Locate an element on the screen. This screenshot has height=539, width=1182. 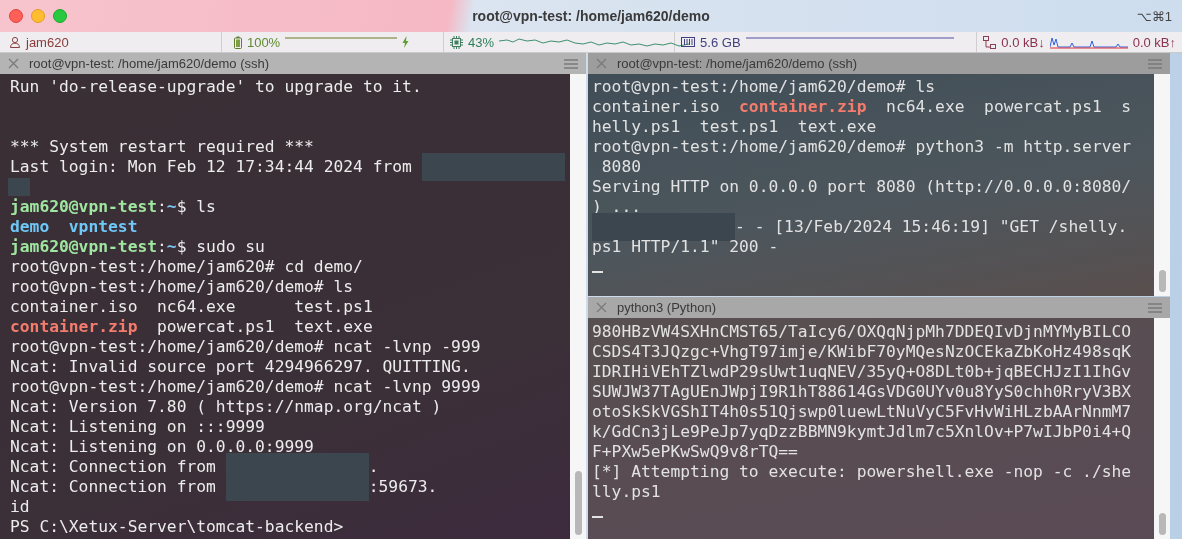
terminal-text: Ncat: Version 7.80 ( https://nmap.org/ncat ) is located at coordinates (226, 407).